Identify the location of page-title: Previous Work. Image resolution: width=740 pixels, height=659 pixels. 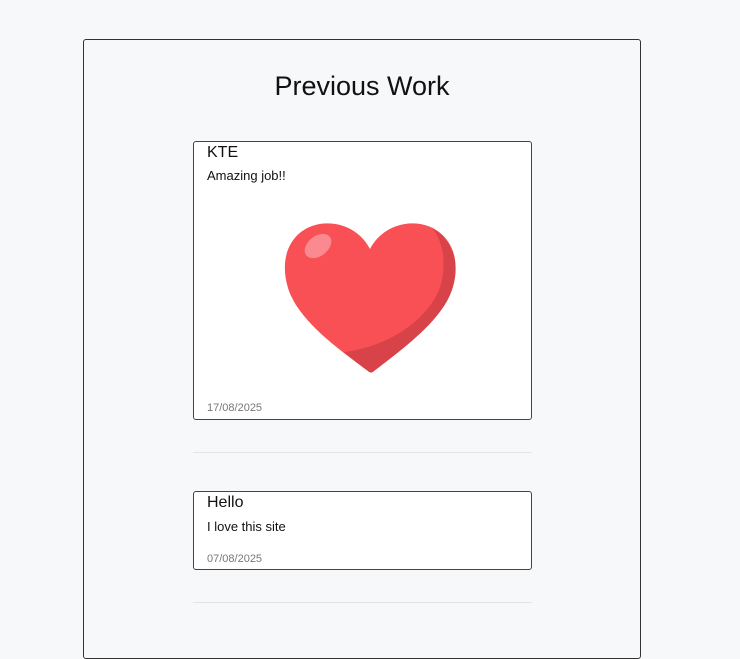
(362, 86).